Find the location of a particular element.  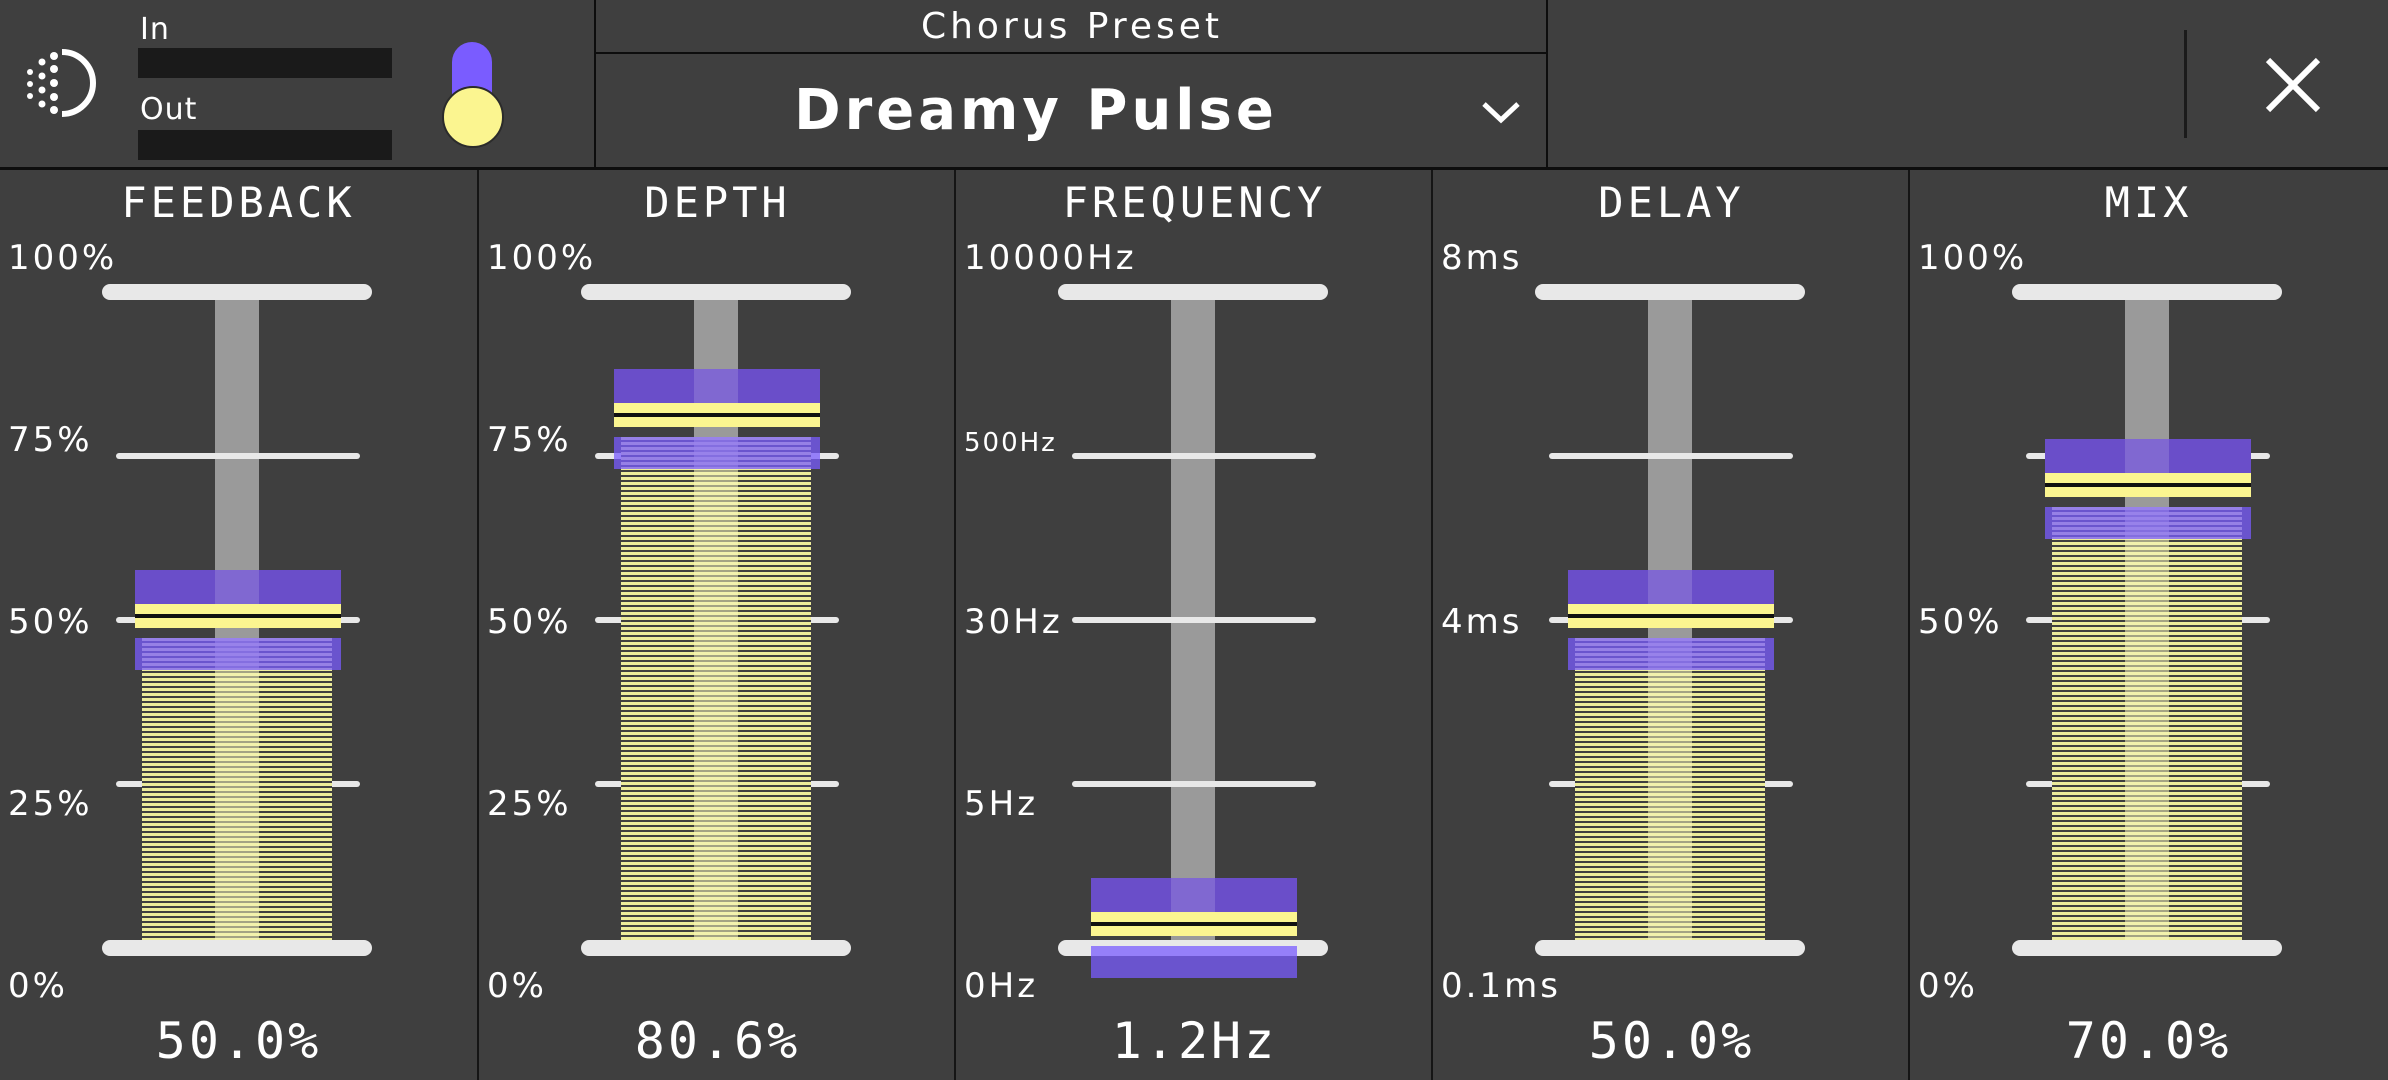

fader-title: DELAY is located at coordinates (1671, 202).